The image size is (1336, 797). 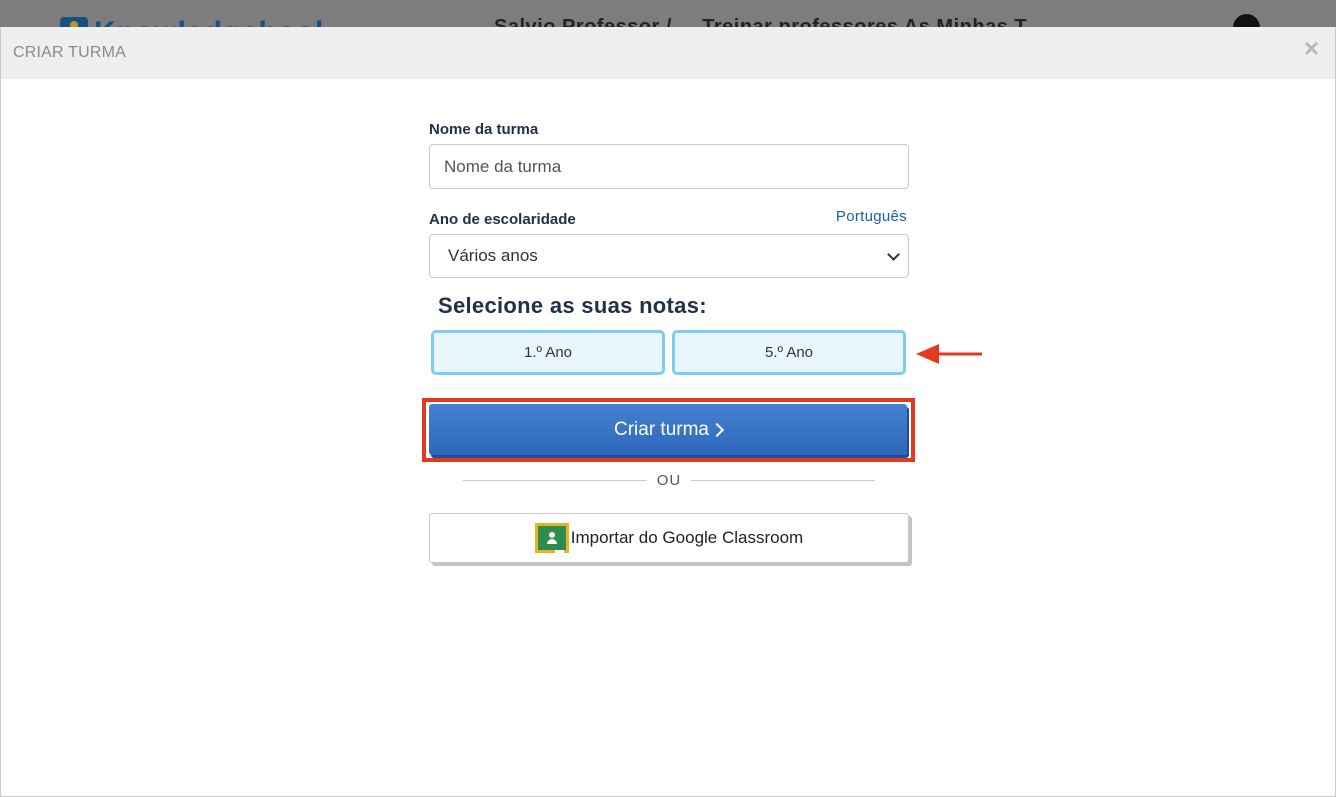 What do you see at coordinates (668, 53) in the screenshot?
I see `modal-header: CRIAR TURMA ×` at bounding box center [668, 53].